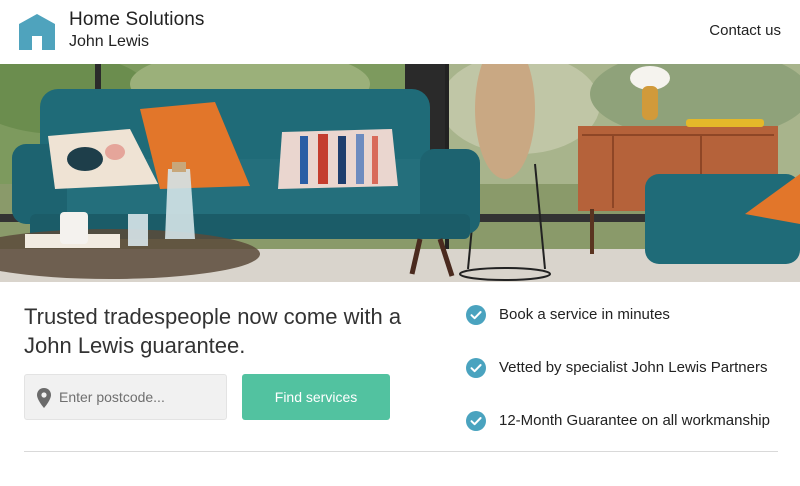 The width and height of the screenshot is (800, 486). I want to click on section-divider, so click(401, 451).